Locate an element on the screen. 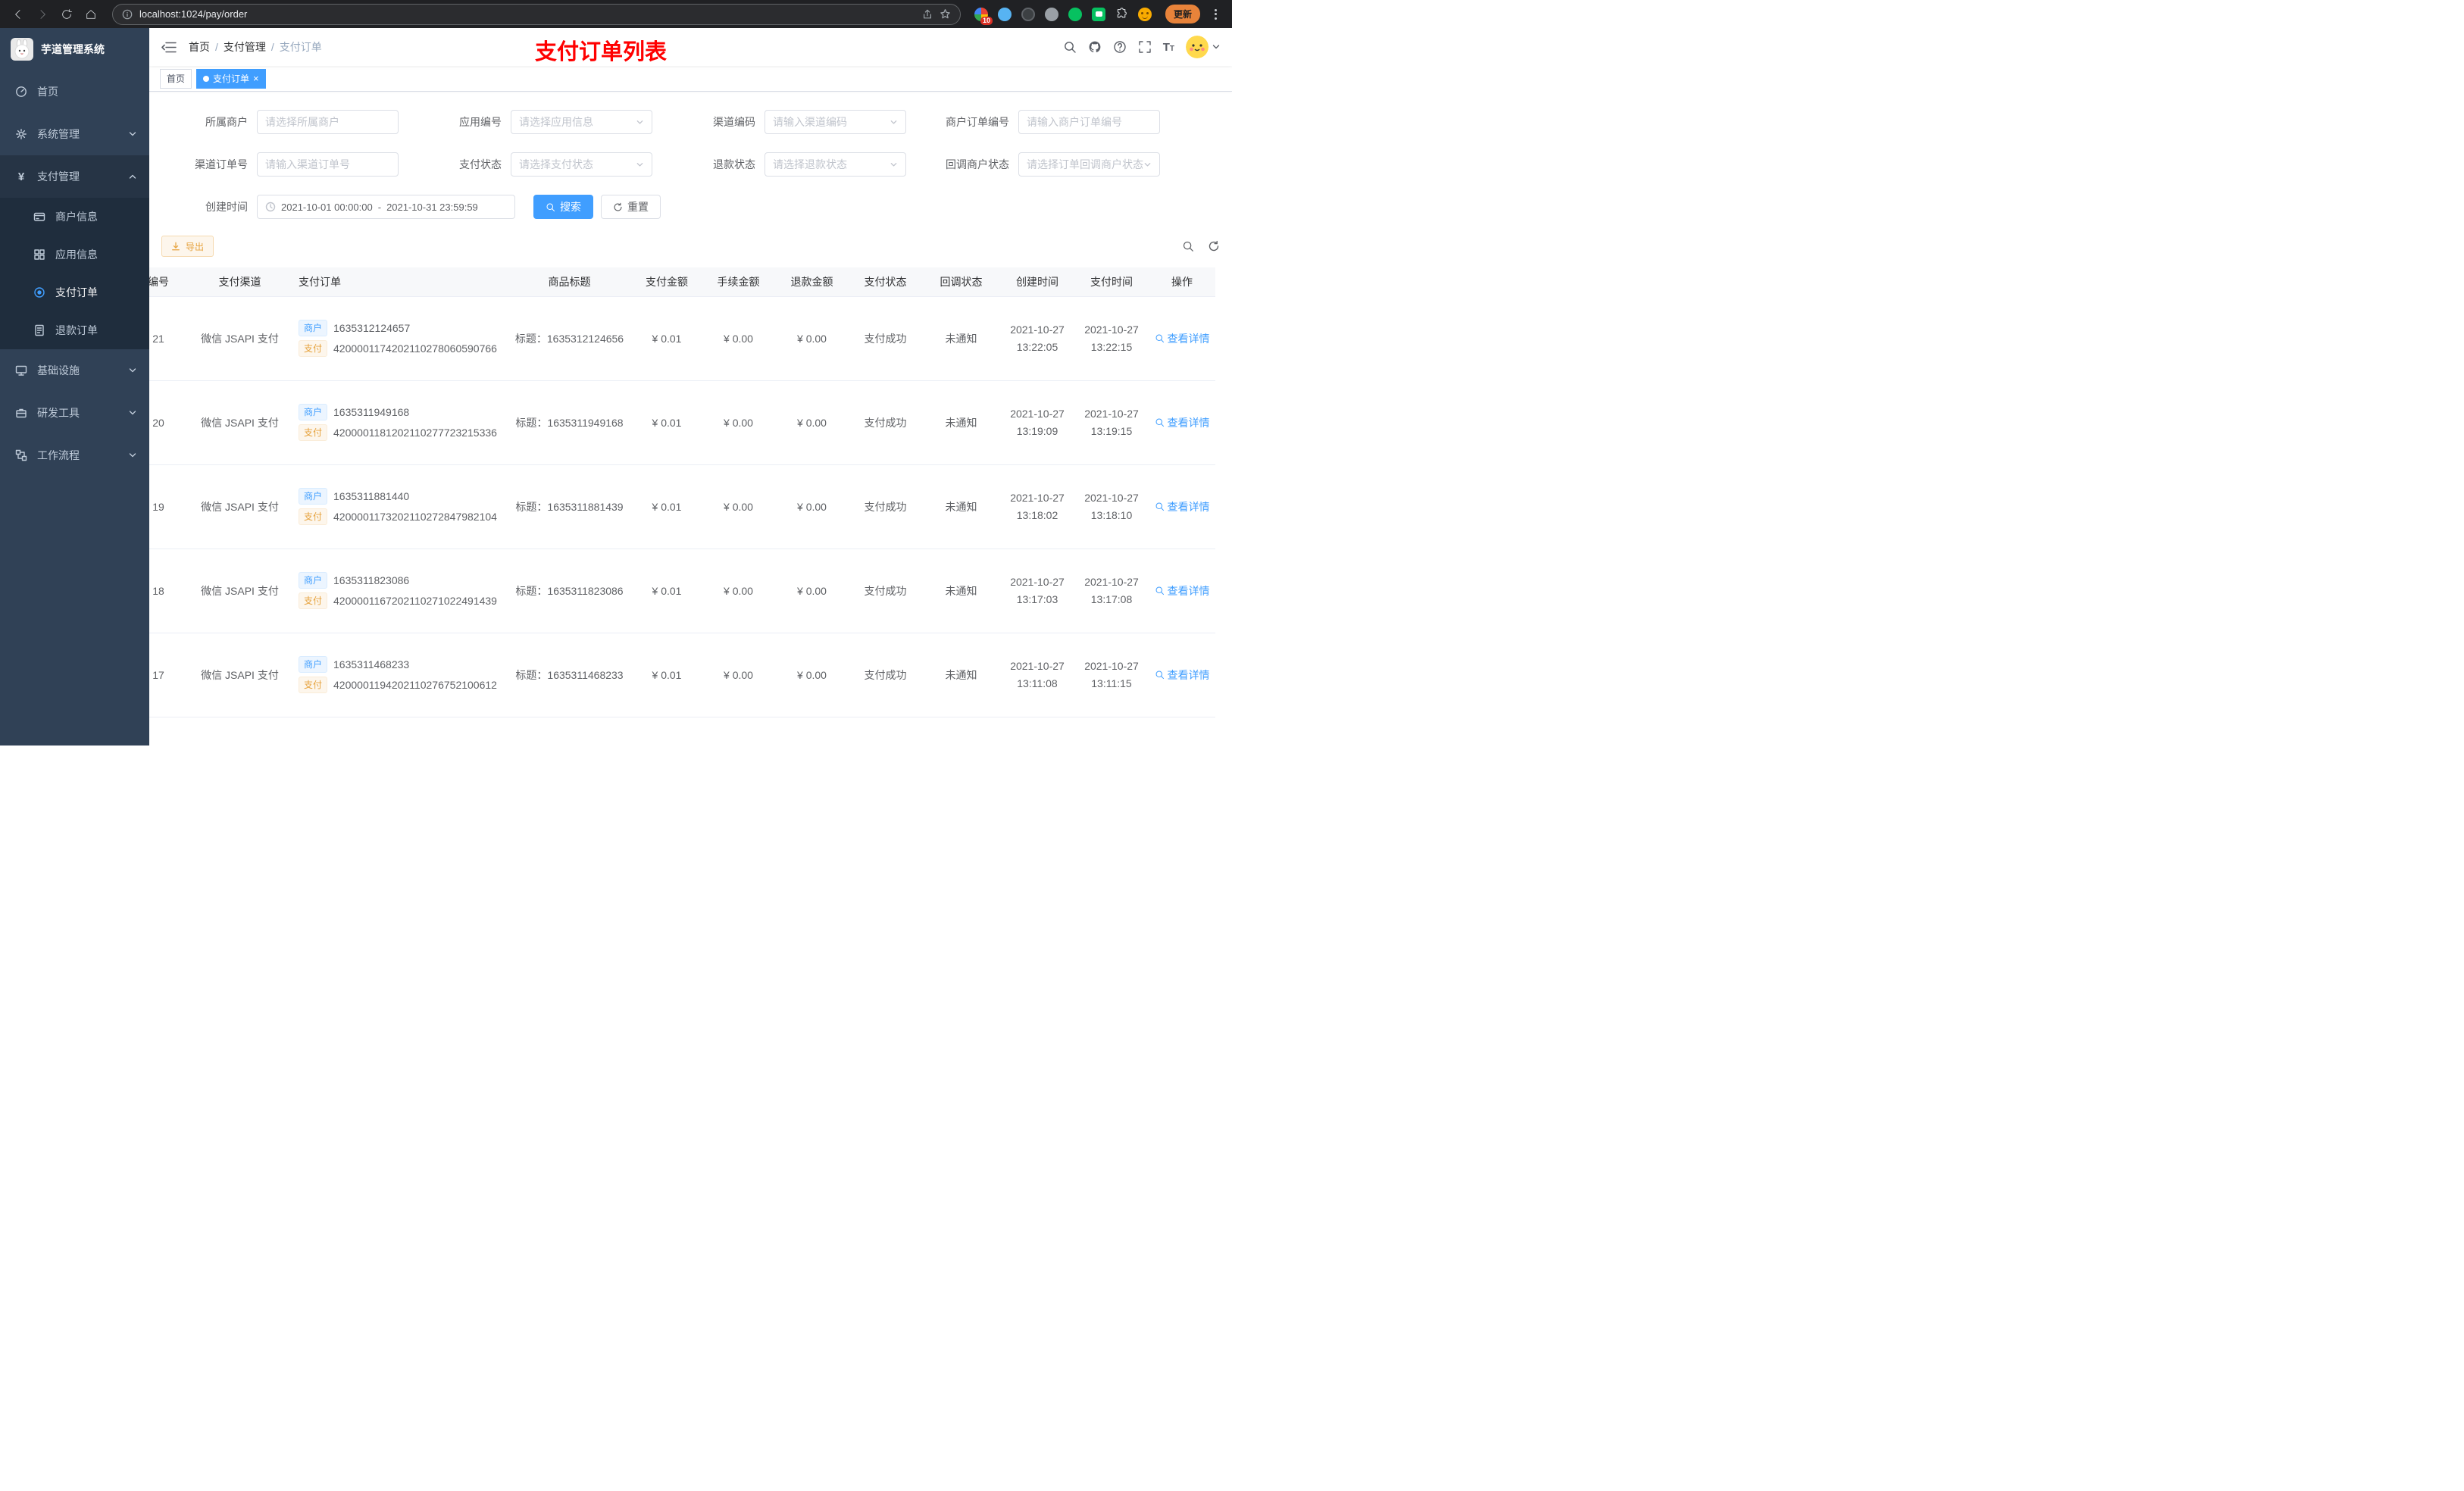 The image size is (2464, 1491). order-id is located at coordinates (169, 731).